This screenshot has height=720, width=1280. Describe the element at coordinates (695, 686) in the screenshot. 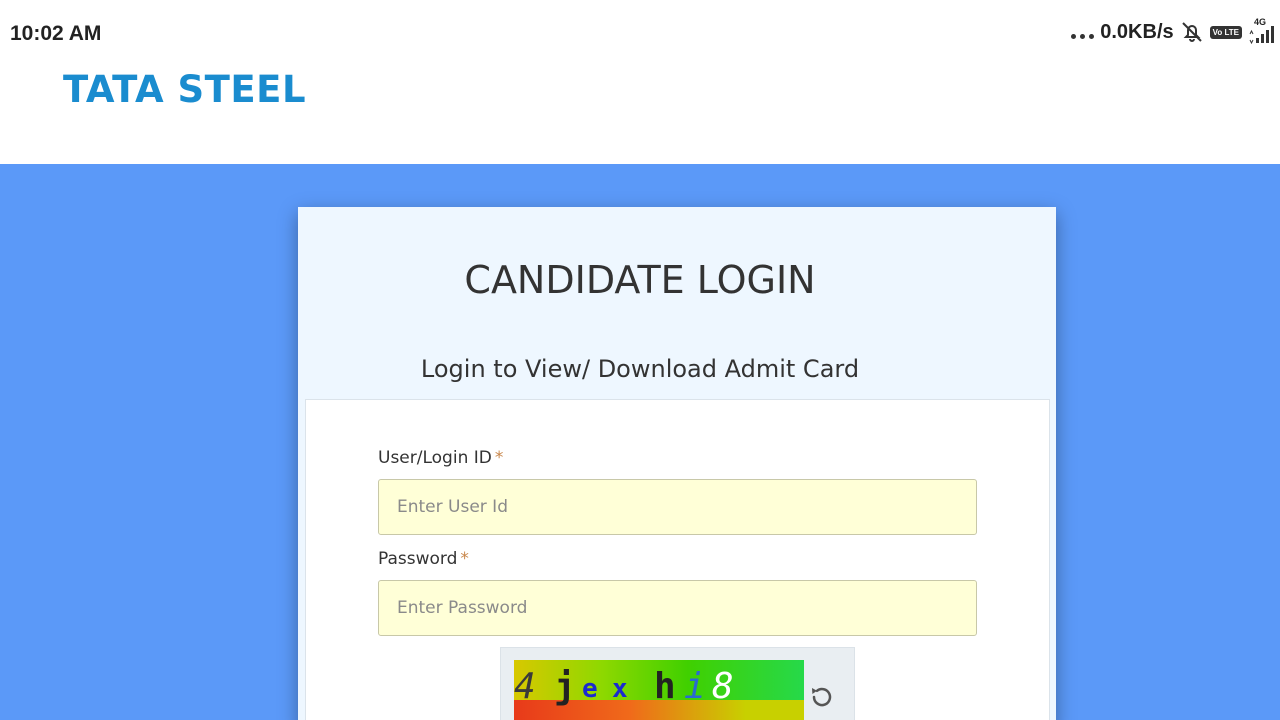

I see `captcha-char: i` at that location.